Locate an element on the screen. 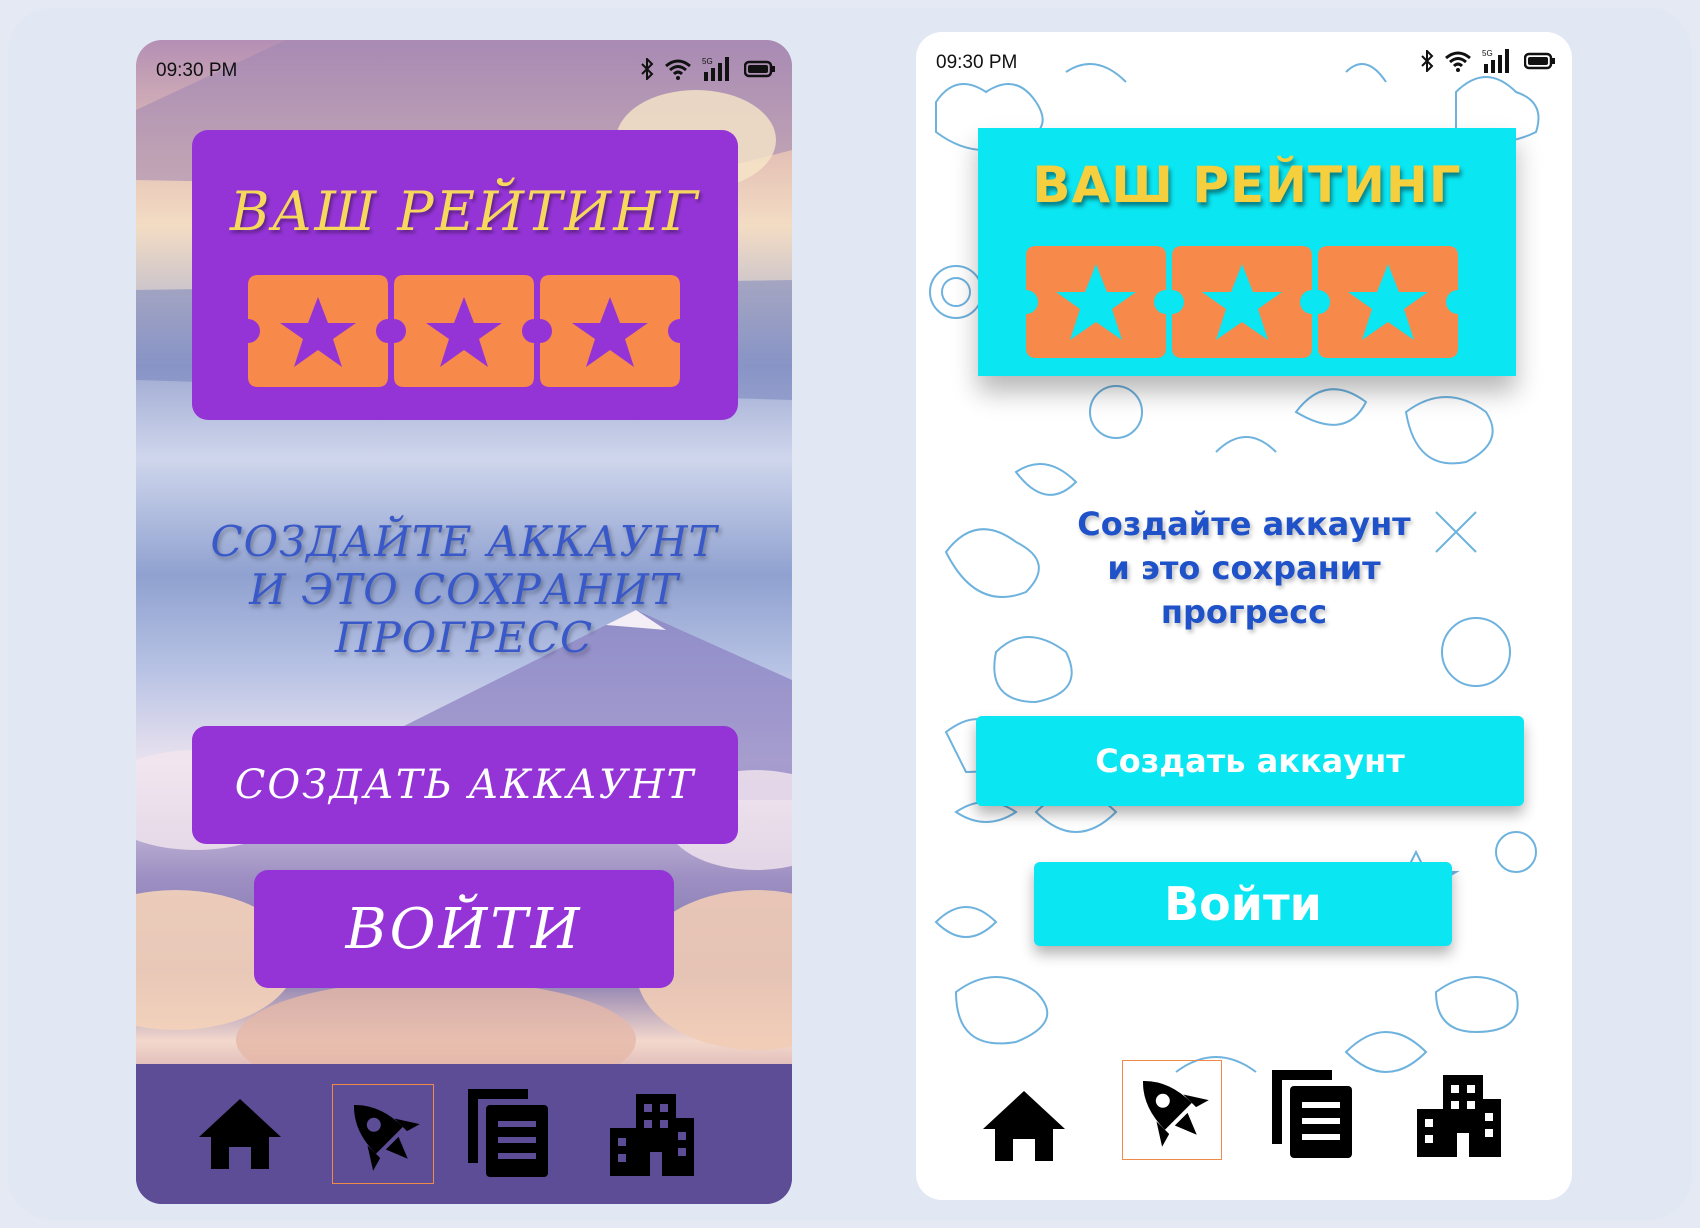  signup-prompt: Создайте аккаунт и это сохранит прогресс is located at coordinates (1244, 568).